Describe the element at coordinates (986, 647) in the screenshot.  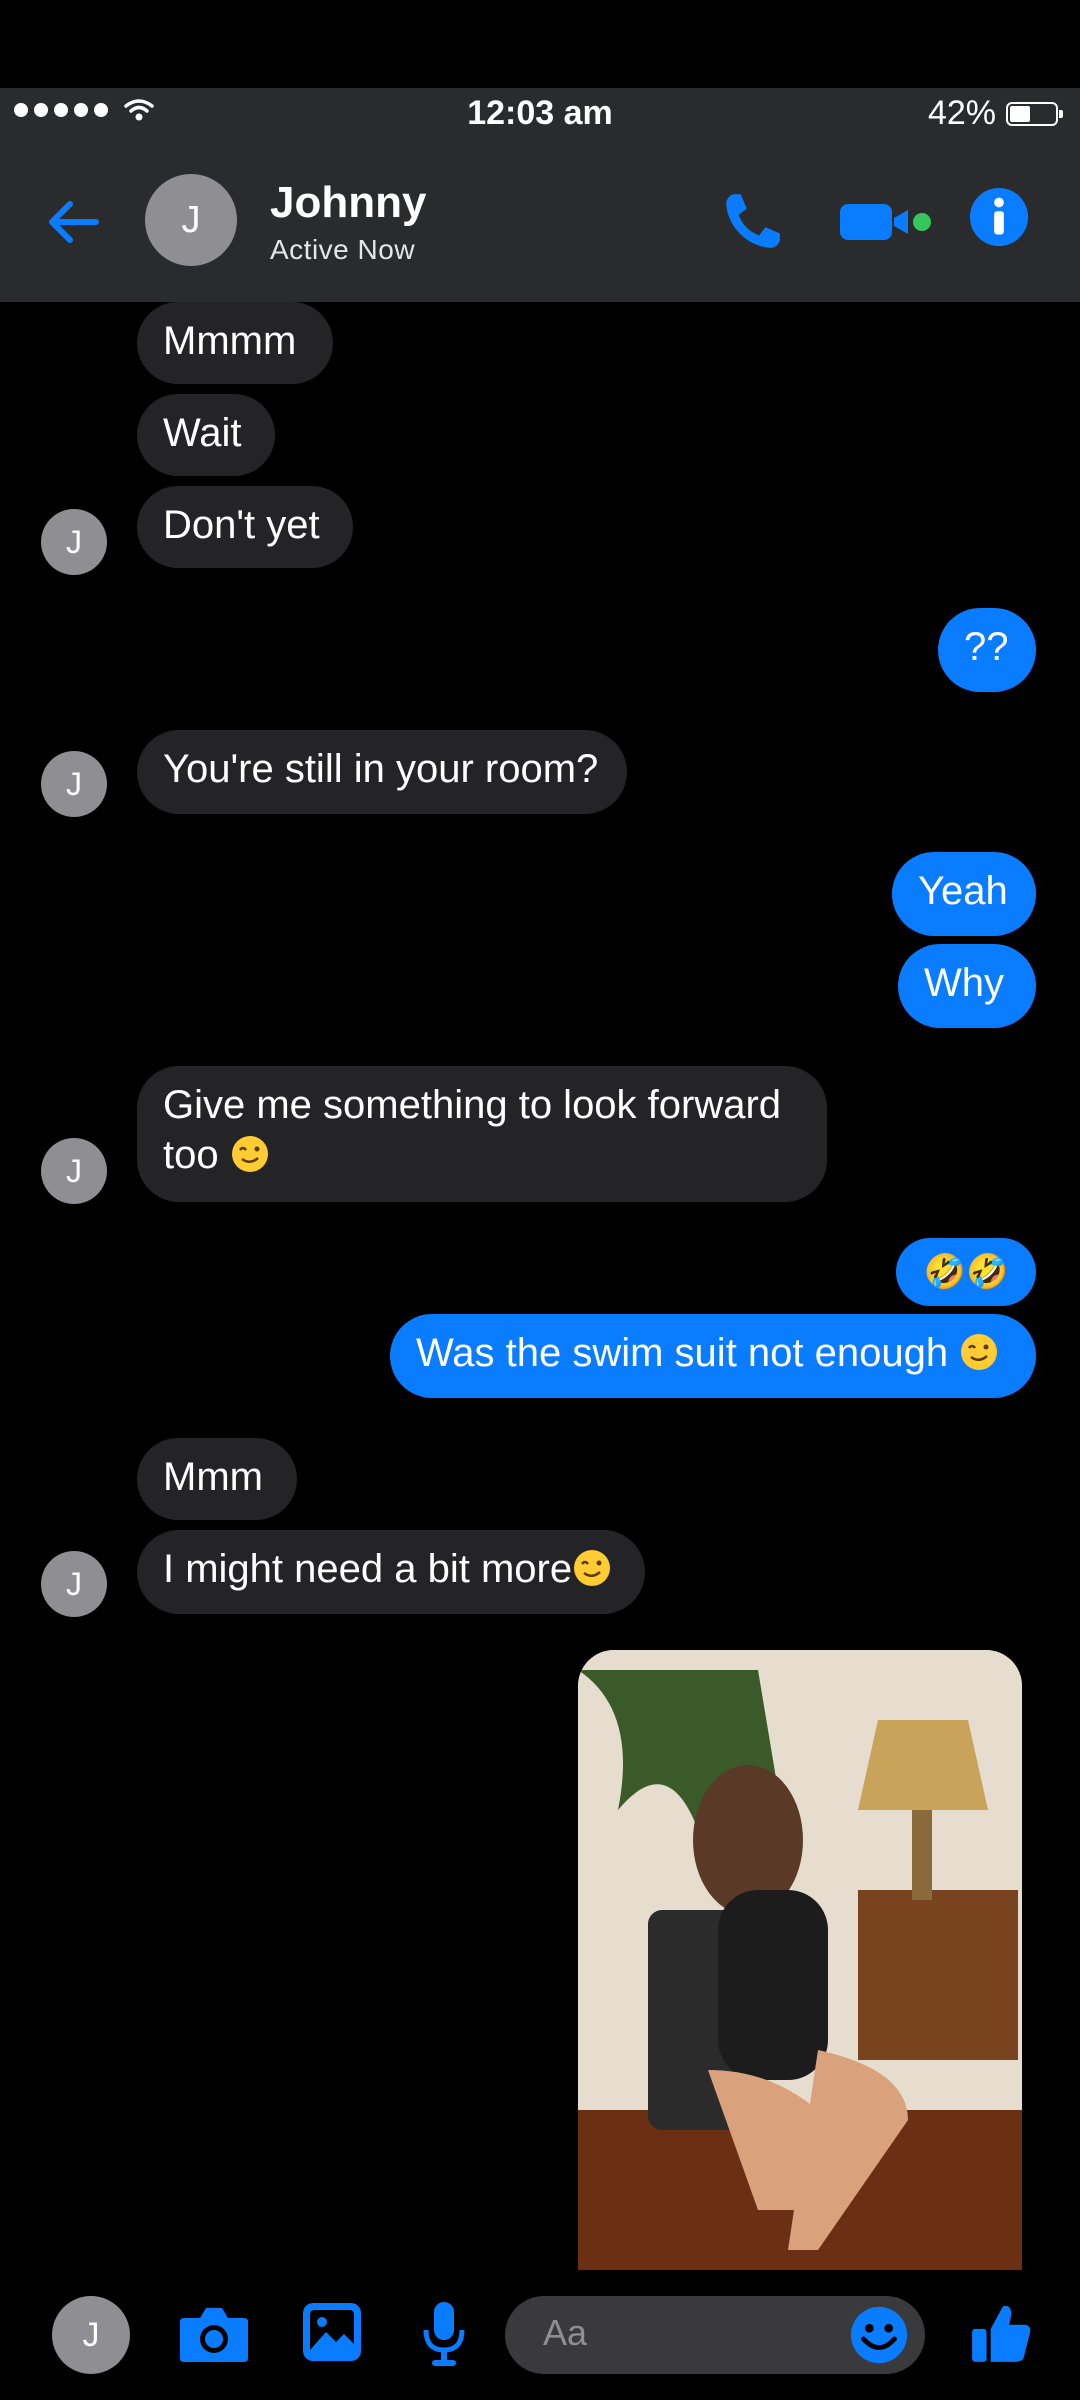
I see `message-text: ??` at that location.